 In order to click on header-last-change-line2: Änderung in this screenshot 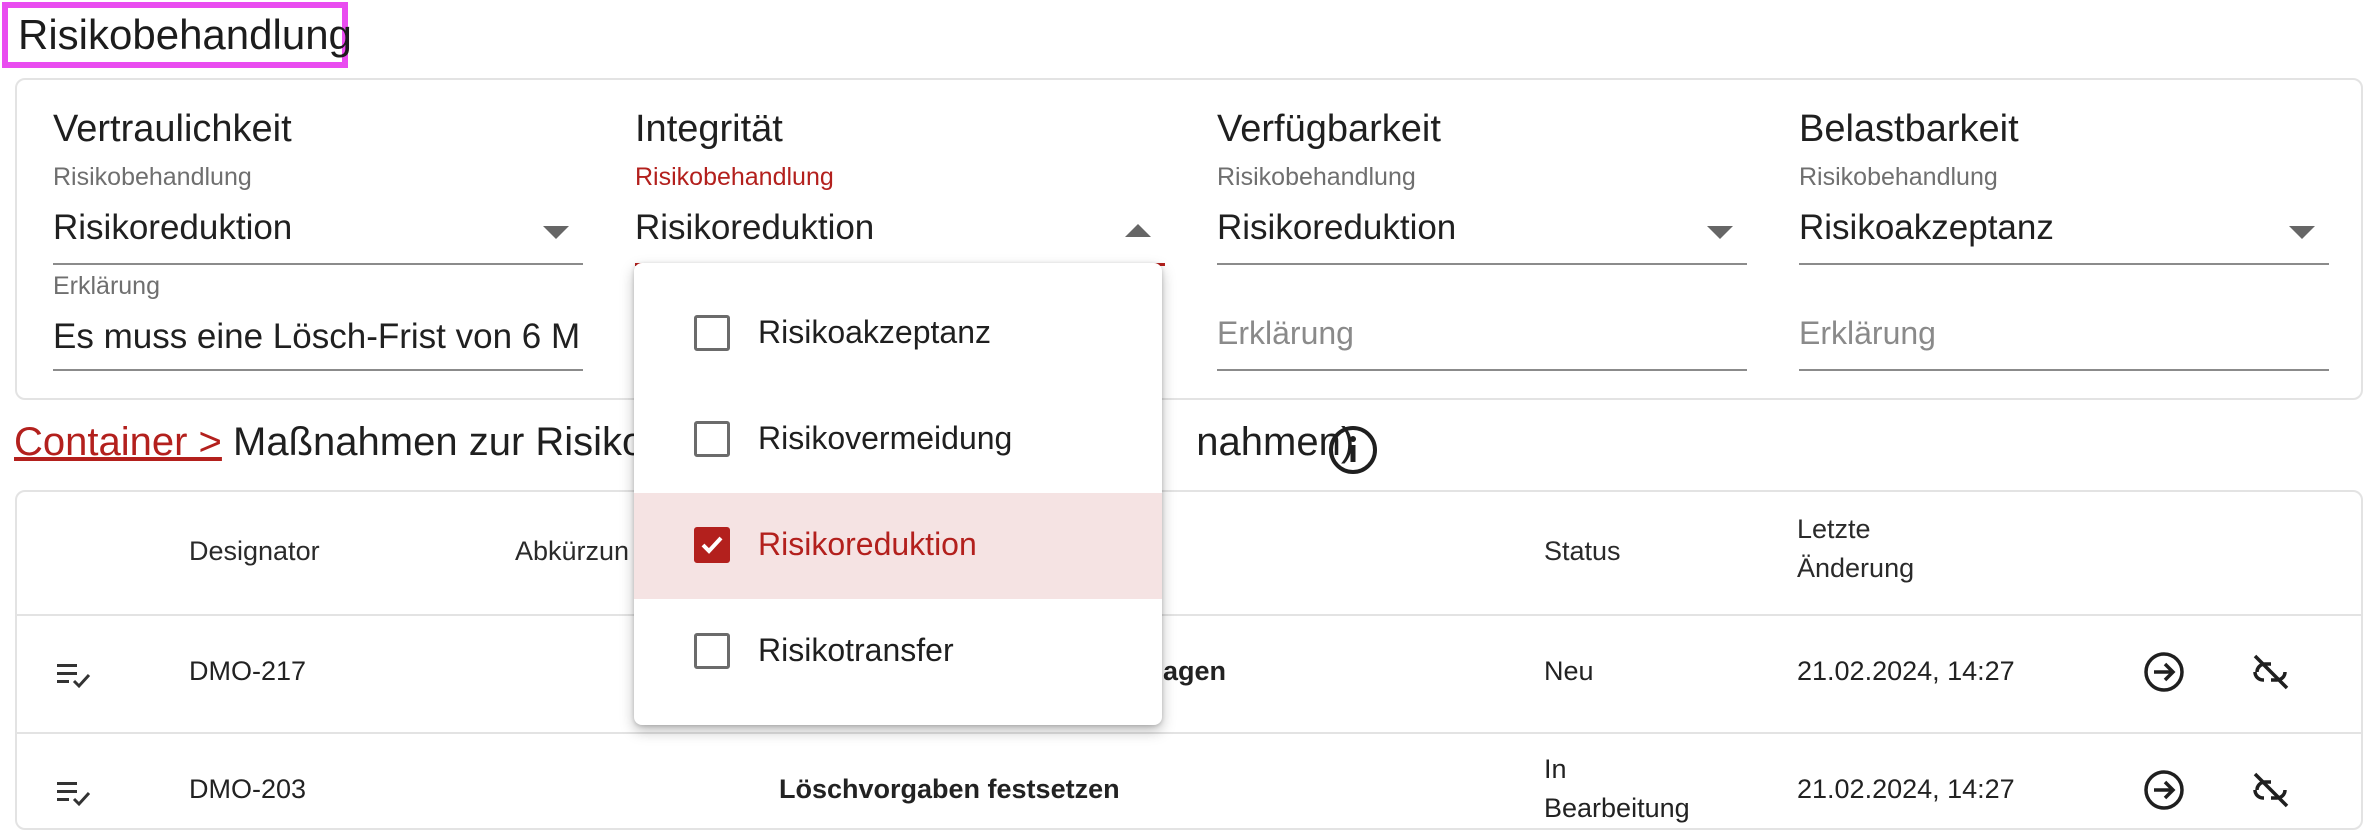, I will do `click(1856, 568)`.